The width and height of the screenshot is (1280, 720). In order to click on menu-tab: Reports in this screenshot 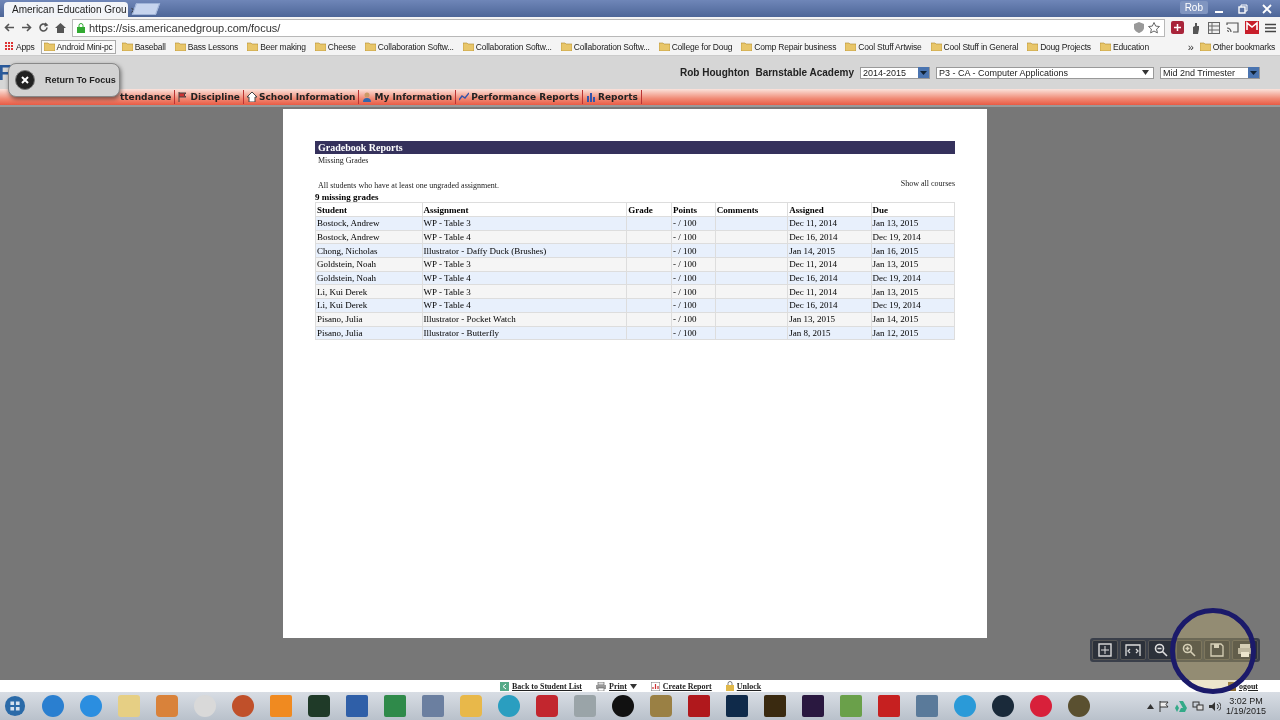, I will do `click(612, 97)`.